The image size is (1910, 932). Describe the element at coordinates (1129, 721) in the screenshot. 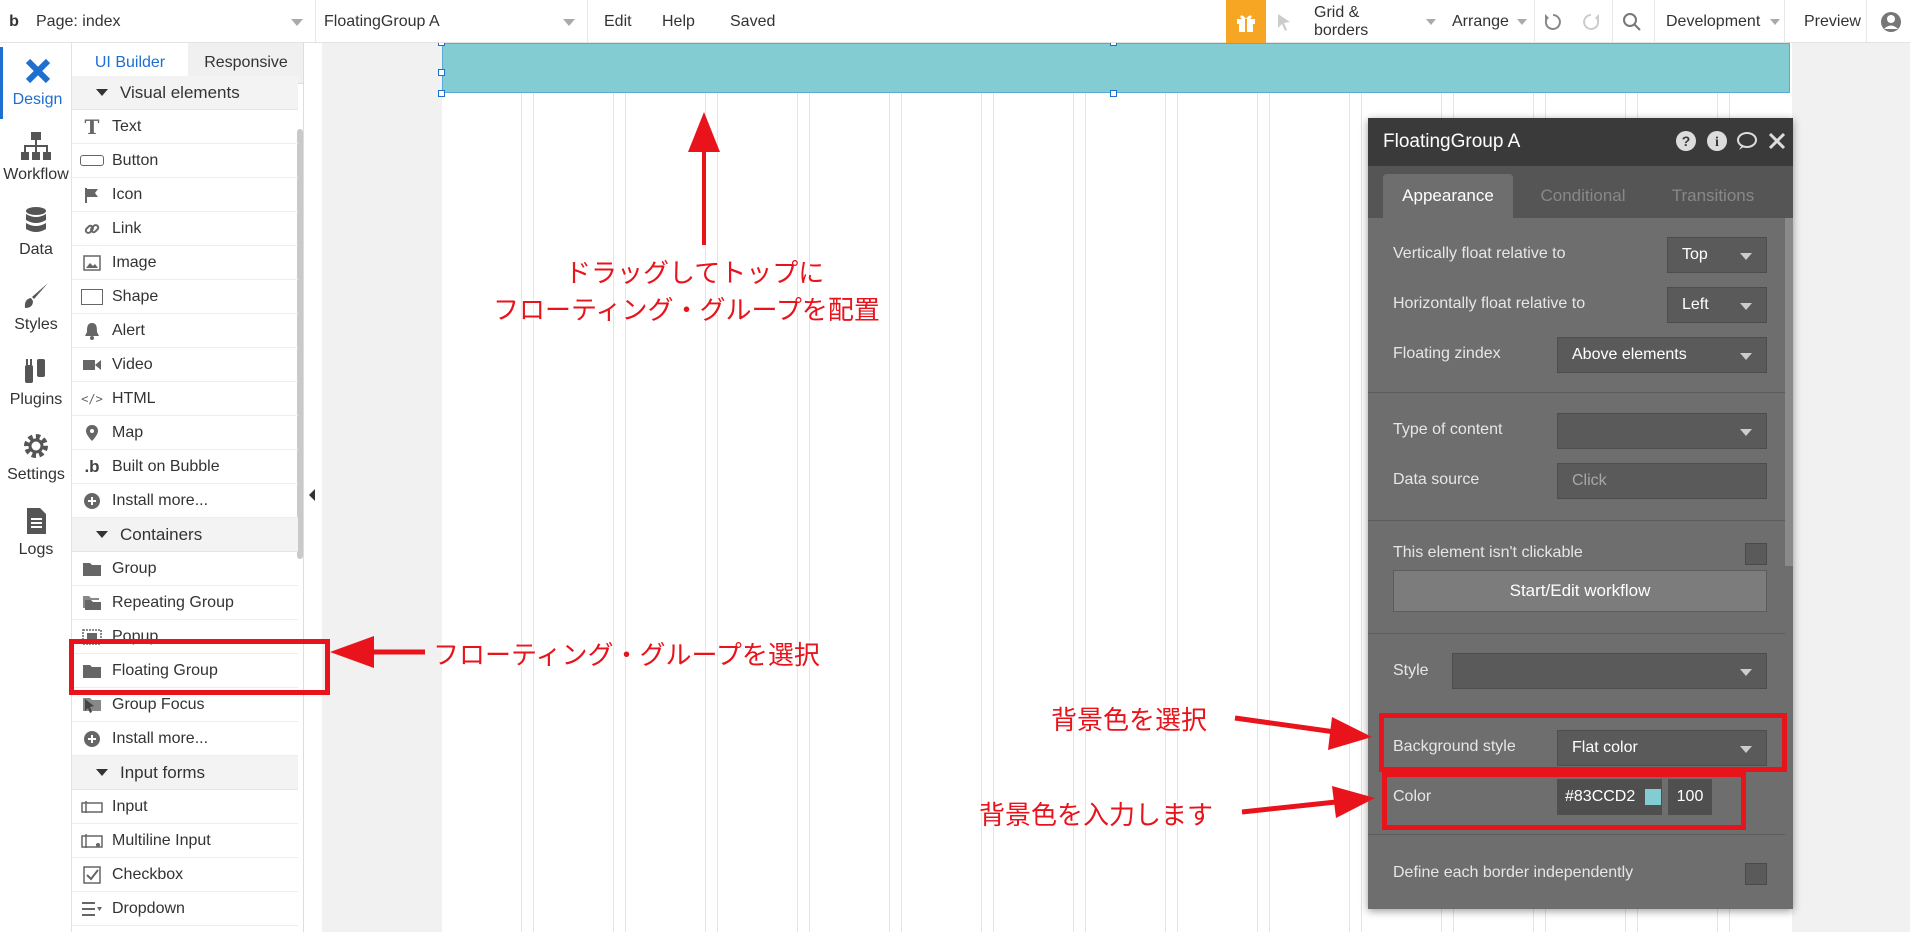

I see `annotation-select-bg: 背景色を選択` at that location.